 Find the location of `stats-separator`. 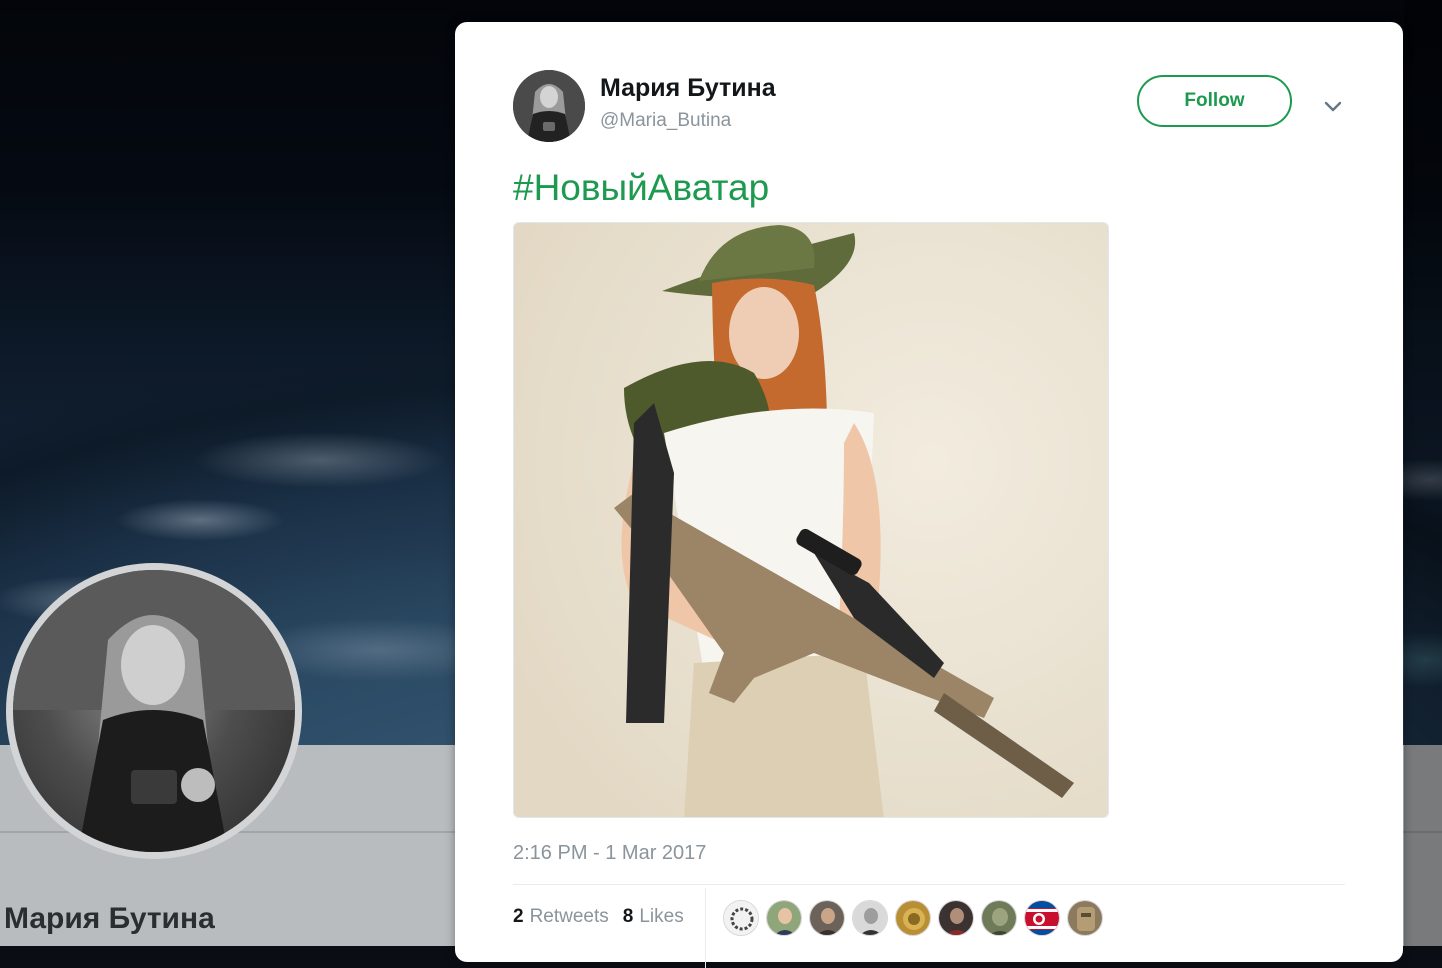

stats-separator is located at coordinates (705, 928).